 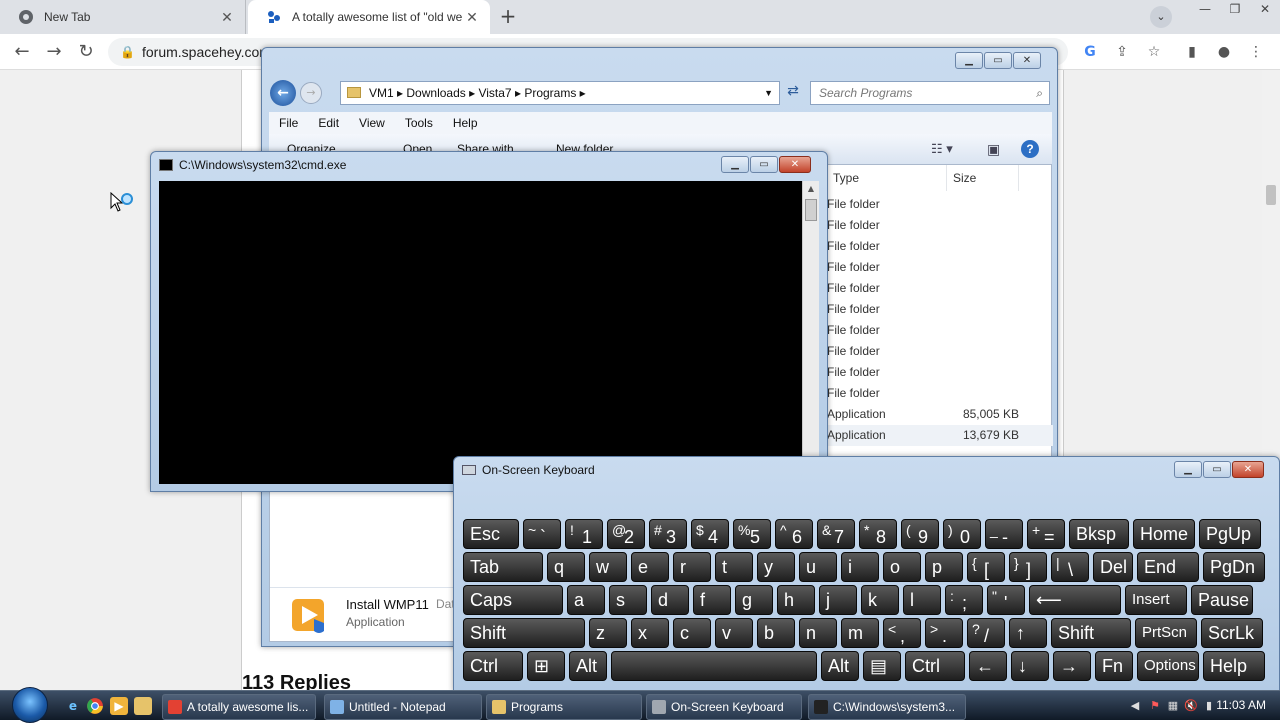 I want to click on menu-edit: Edit, so click(x=328, y=123).